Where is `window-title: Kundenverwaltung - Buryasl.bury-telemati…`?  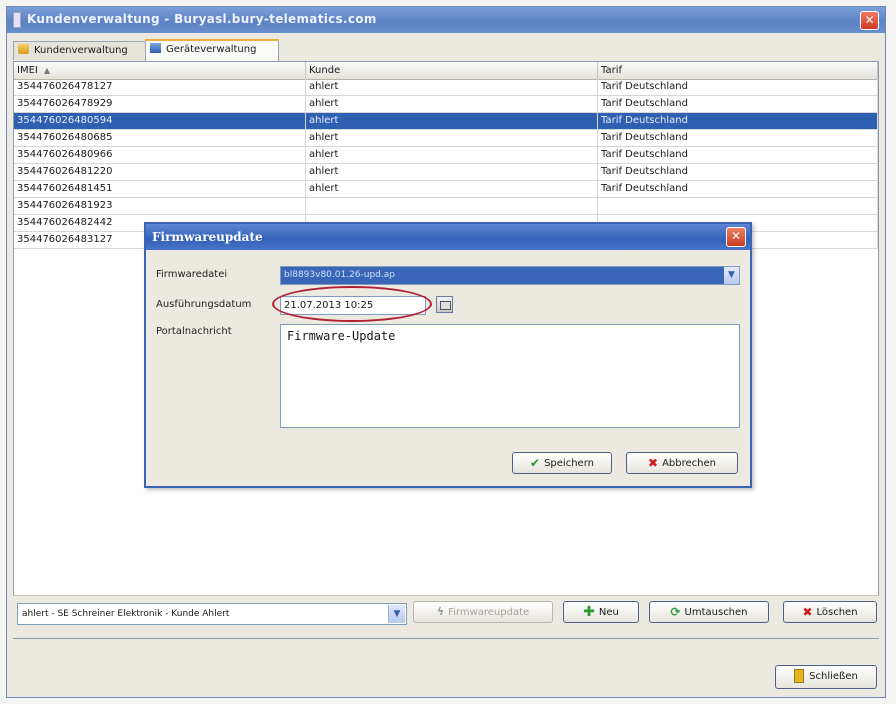 window-title: Kundenverwaltung - Buryasl.bury-telemati… is located at coordinates (202, 19).